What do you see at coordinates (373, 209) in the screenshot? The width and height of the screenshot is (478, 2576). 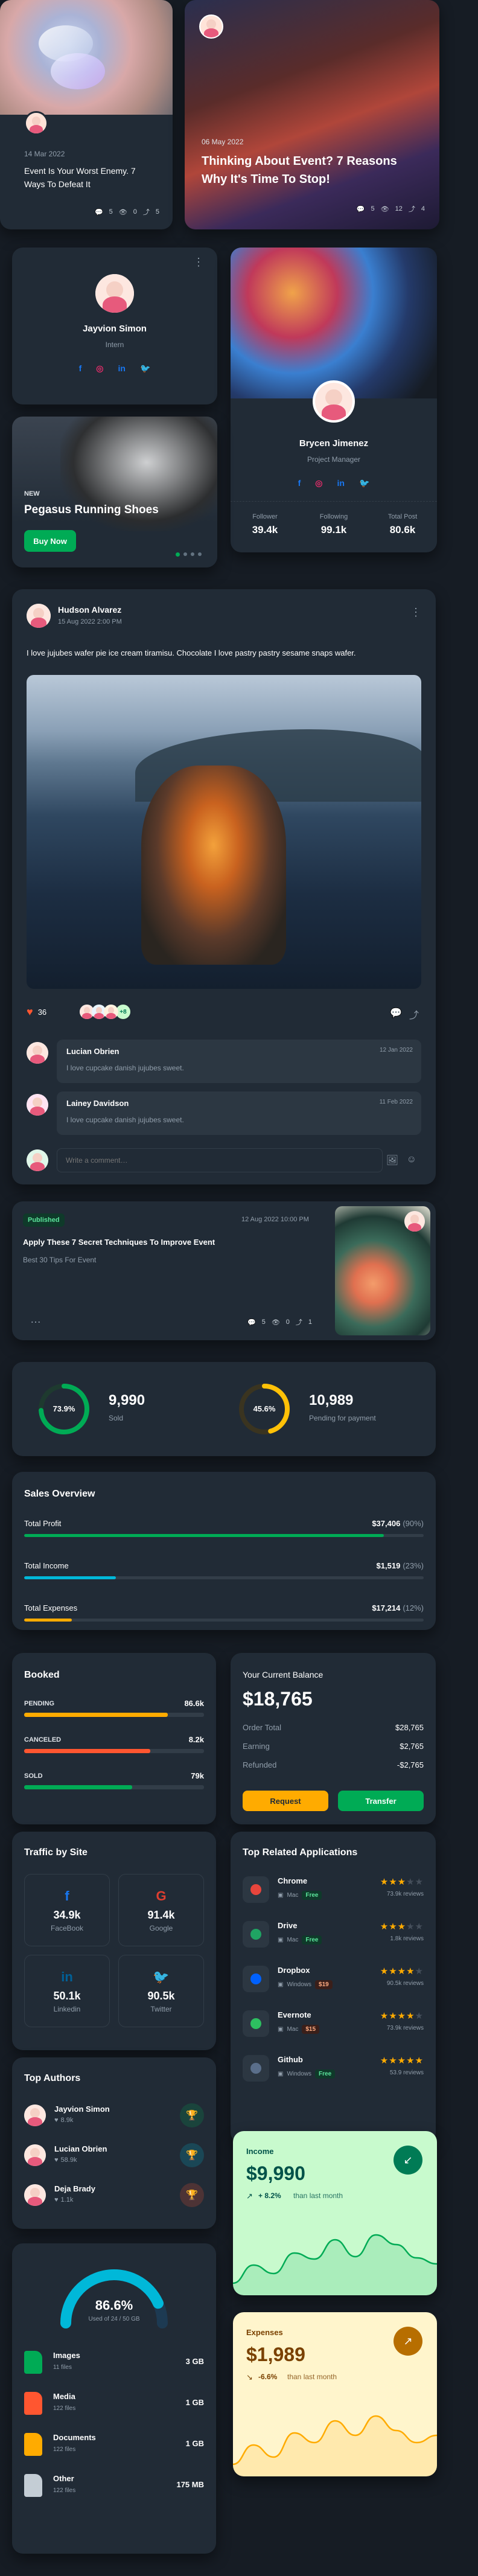 I see `comments-count: 5` at bounding box center [373, 209].